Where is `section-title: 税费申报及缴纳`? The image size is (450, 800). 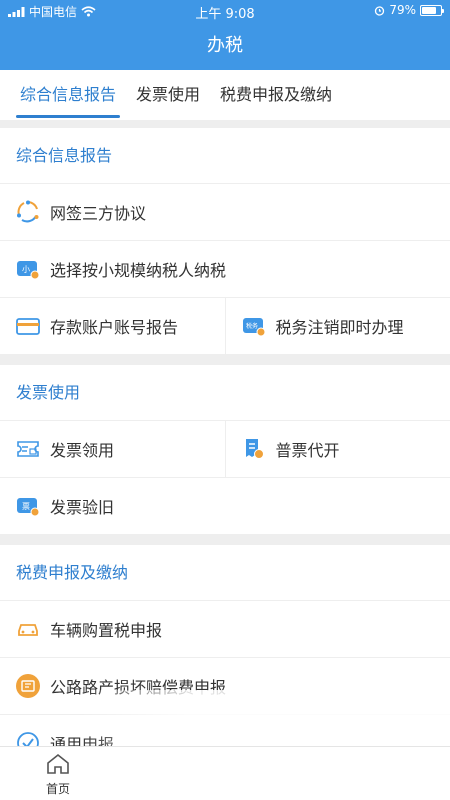 section-title: 税费申报及缴纳 is located at coordinates (225, 573).